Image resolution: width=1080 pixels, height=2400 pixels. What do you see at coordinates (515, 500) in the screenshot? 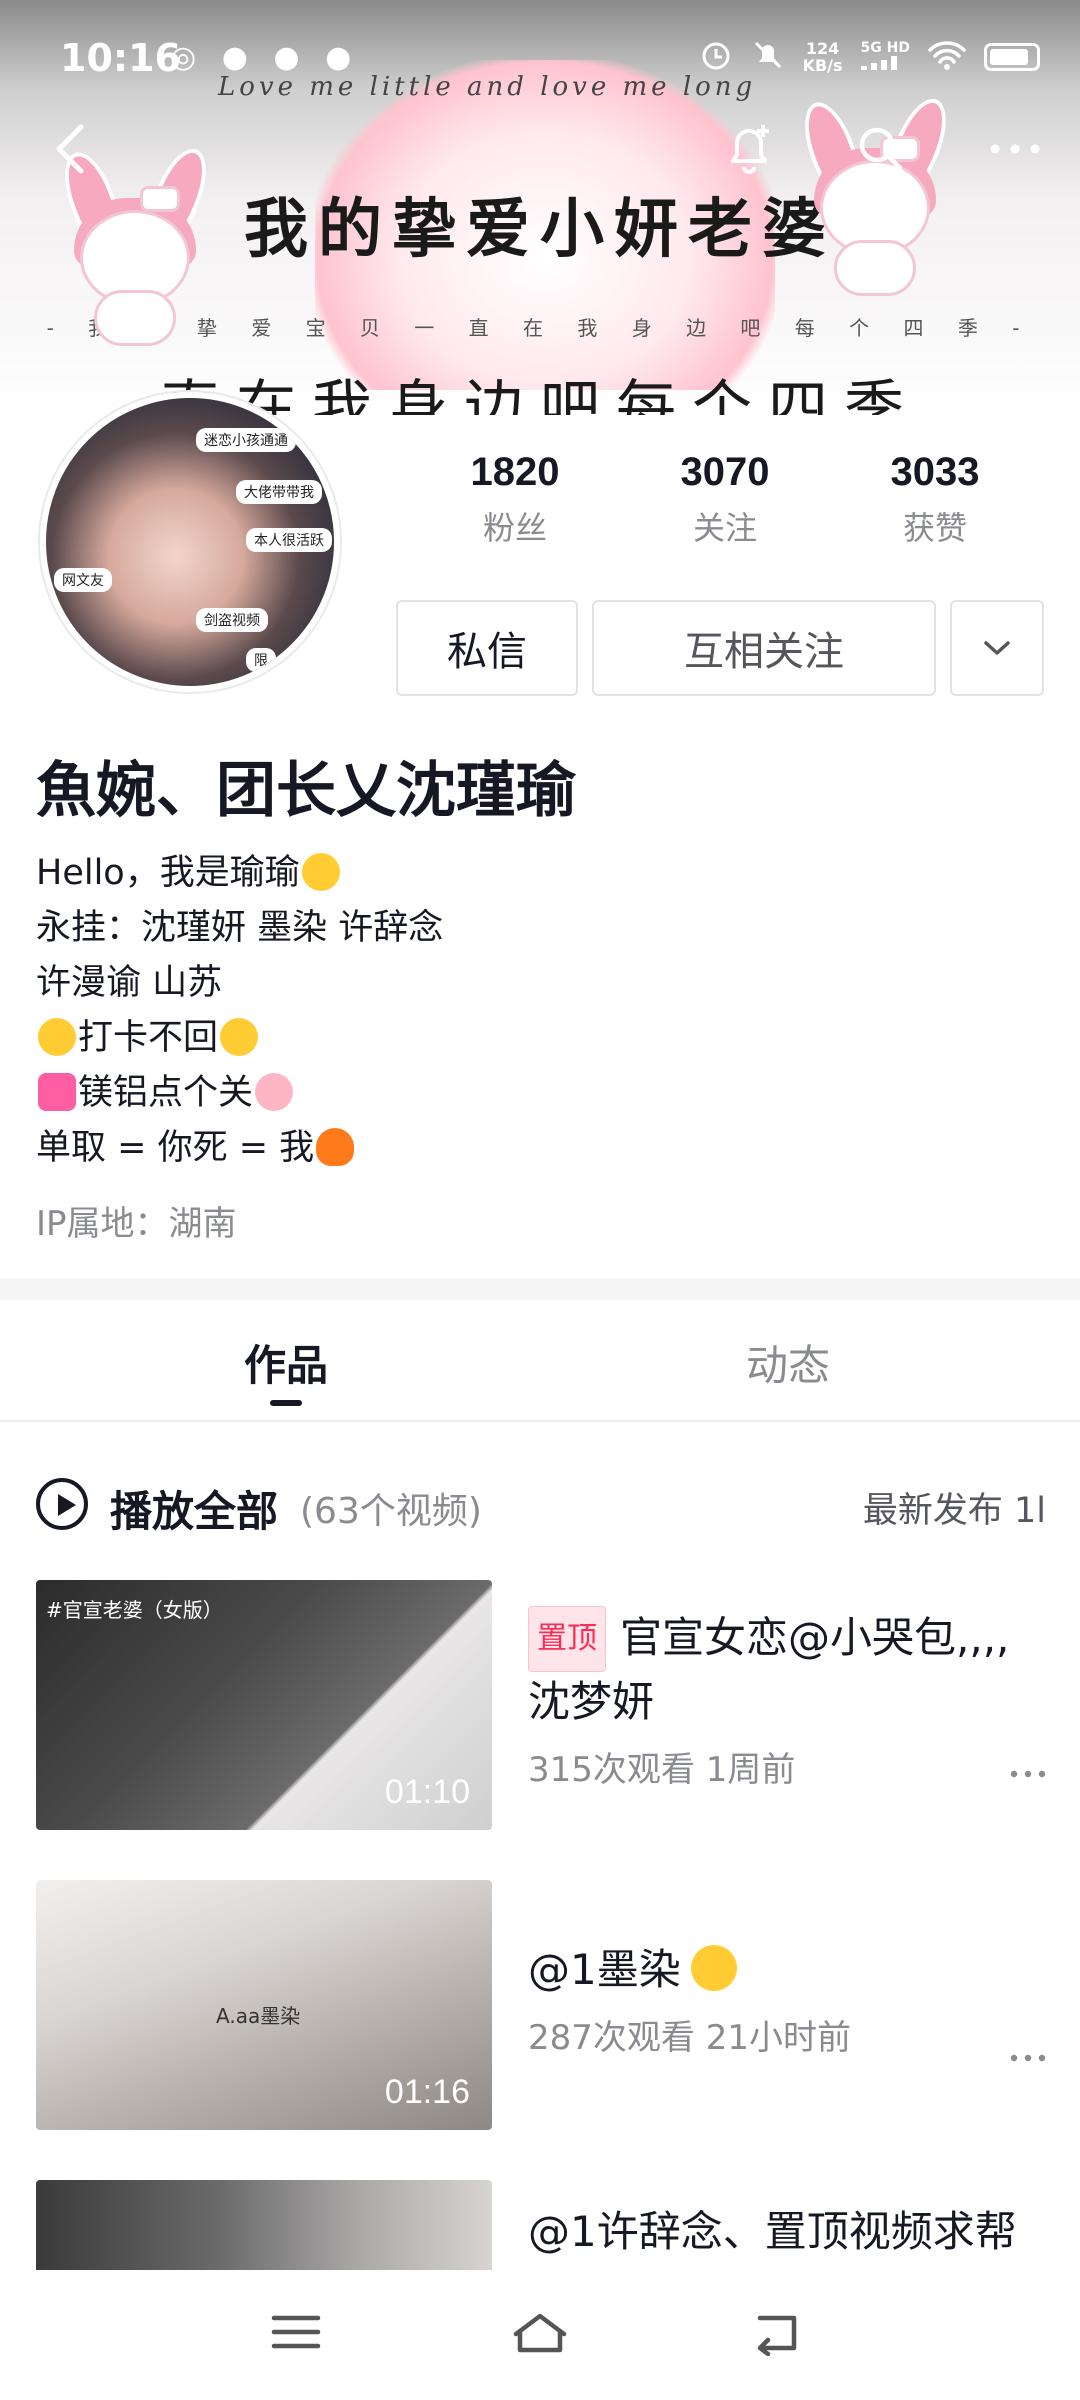
I see `followers-stat: 1820 粉丝` at bounding box center [515, 500].